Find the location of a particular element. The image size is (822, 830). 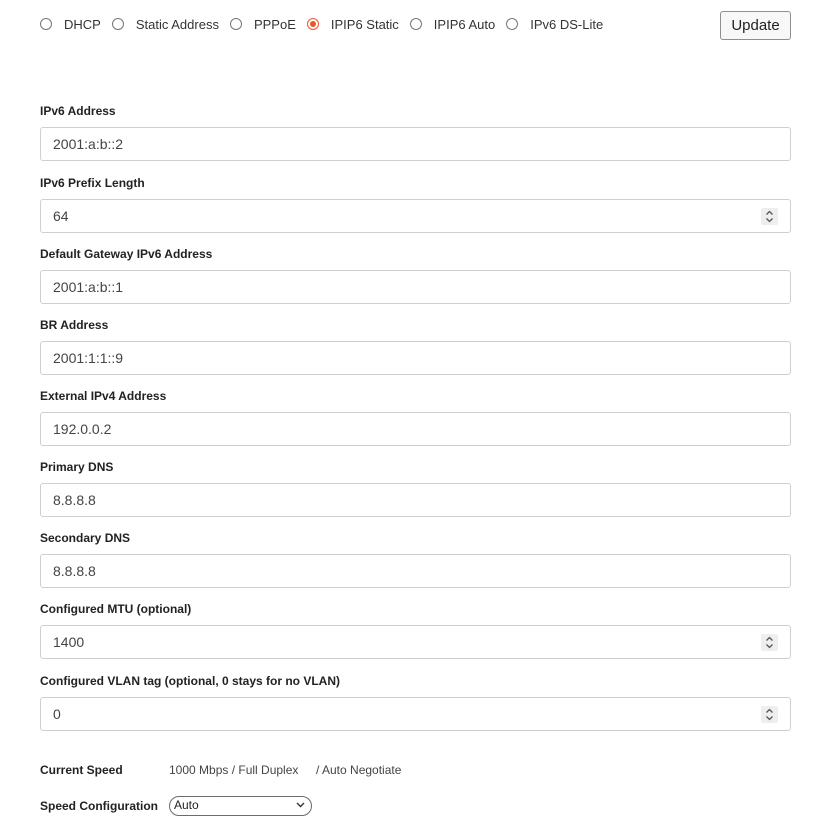

current-speed-negotiation: / Auto Negotiate is located at coordinates (359, 770).